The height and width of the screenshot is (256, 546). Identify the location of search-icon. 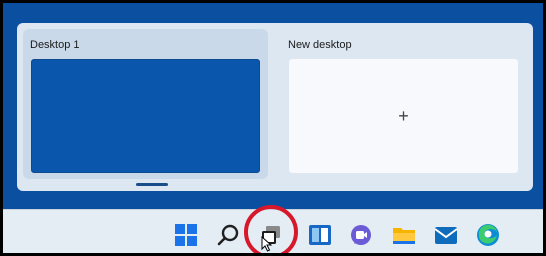
(229, 235).